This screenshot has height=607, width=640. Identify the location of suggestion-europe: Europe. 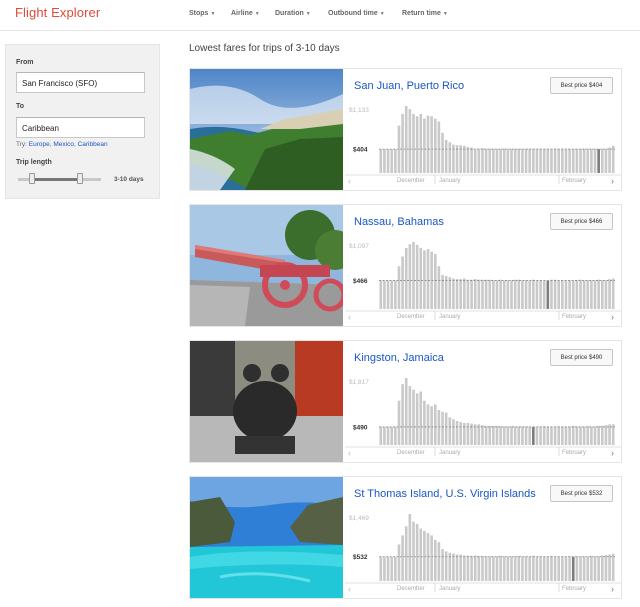
(39, 144).